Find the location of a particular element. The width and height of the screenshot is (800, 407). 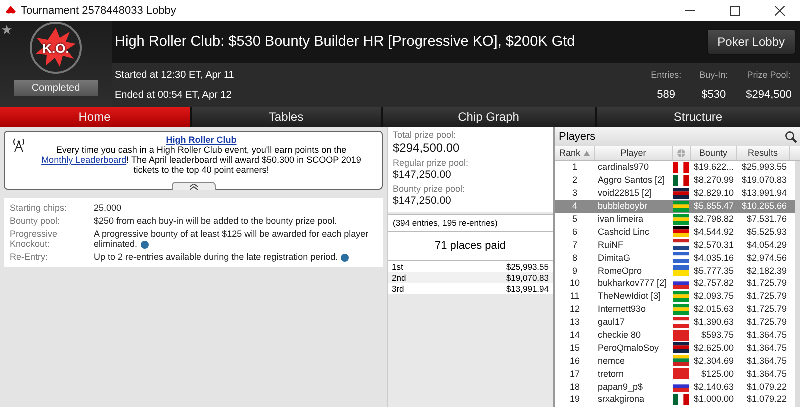

stat-label: Prize Pool: is located at coordinates (769, 75).